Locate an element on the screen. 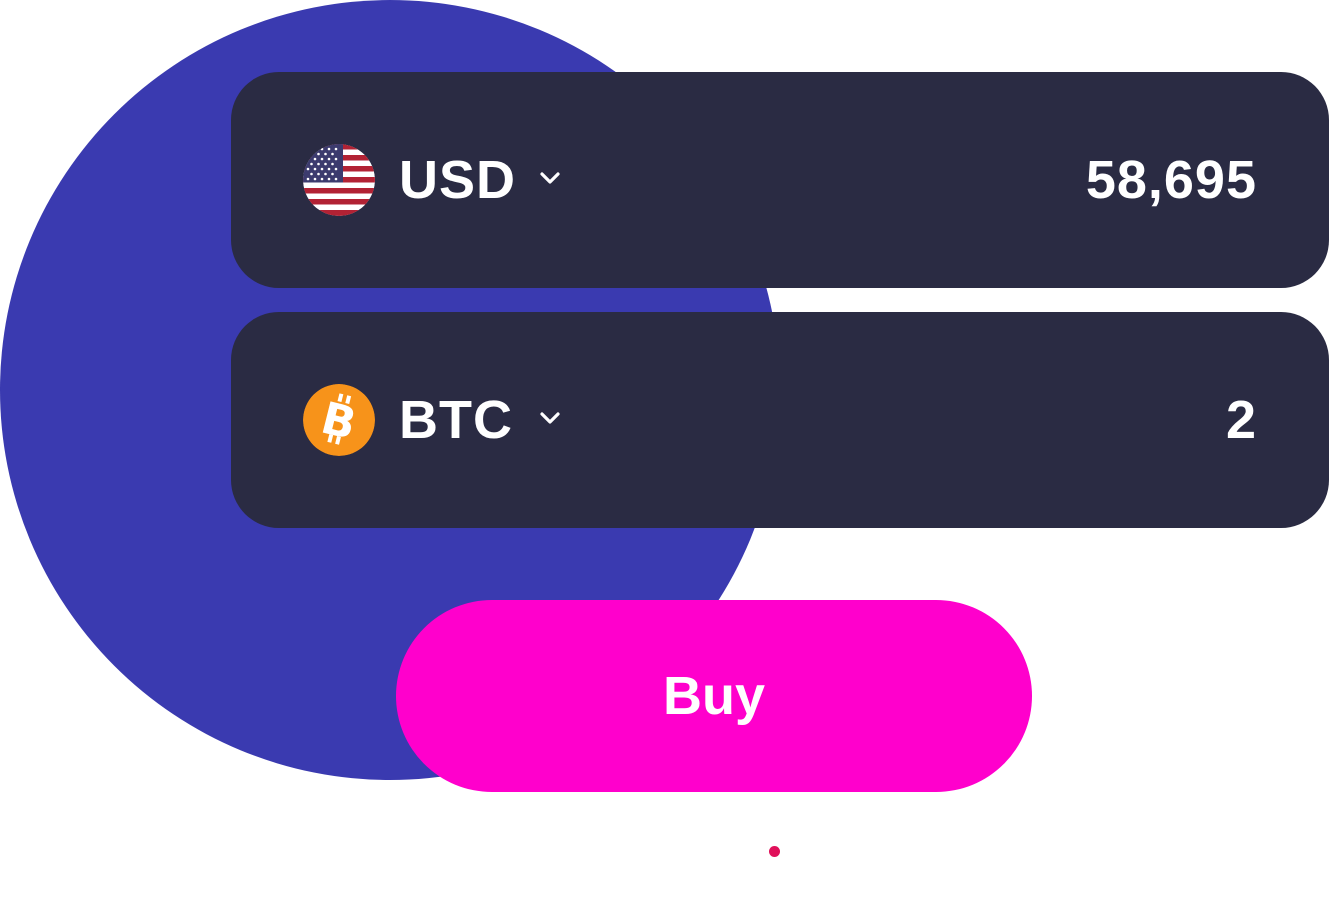 The image size is (1329, 900). to-amount-input: 2 is located at coordinates (1057, 420).